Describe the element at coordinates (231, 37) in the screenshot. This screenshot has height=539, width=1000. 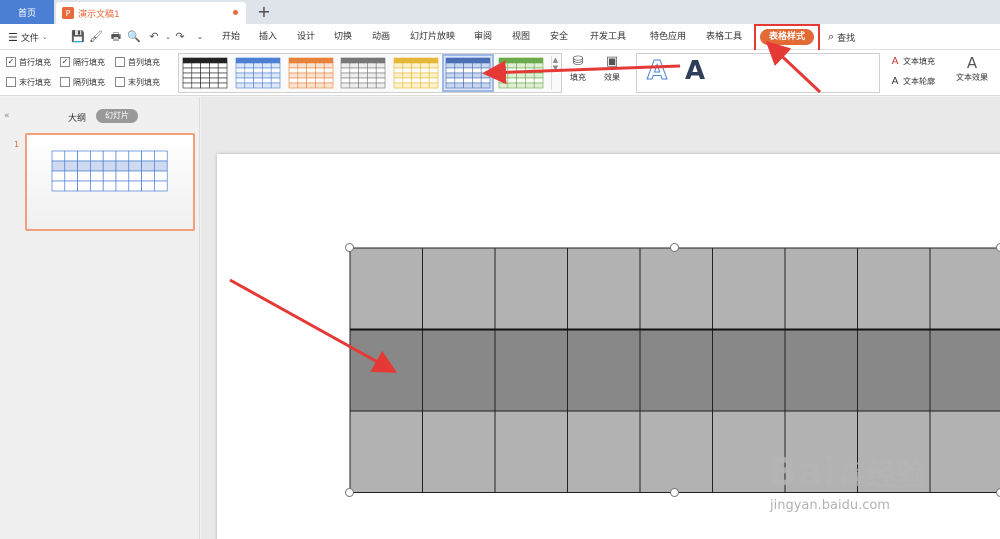
I see `menu-start: 开始` at that location.